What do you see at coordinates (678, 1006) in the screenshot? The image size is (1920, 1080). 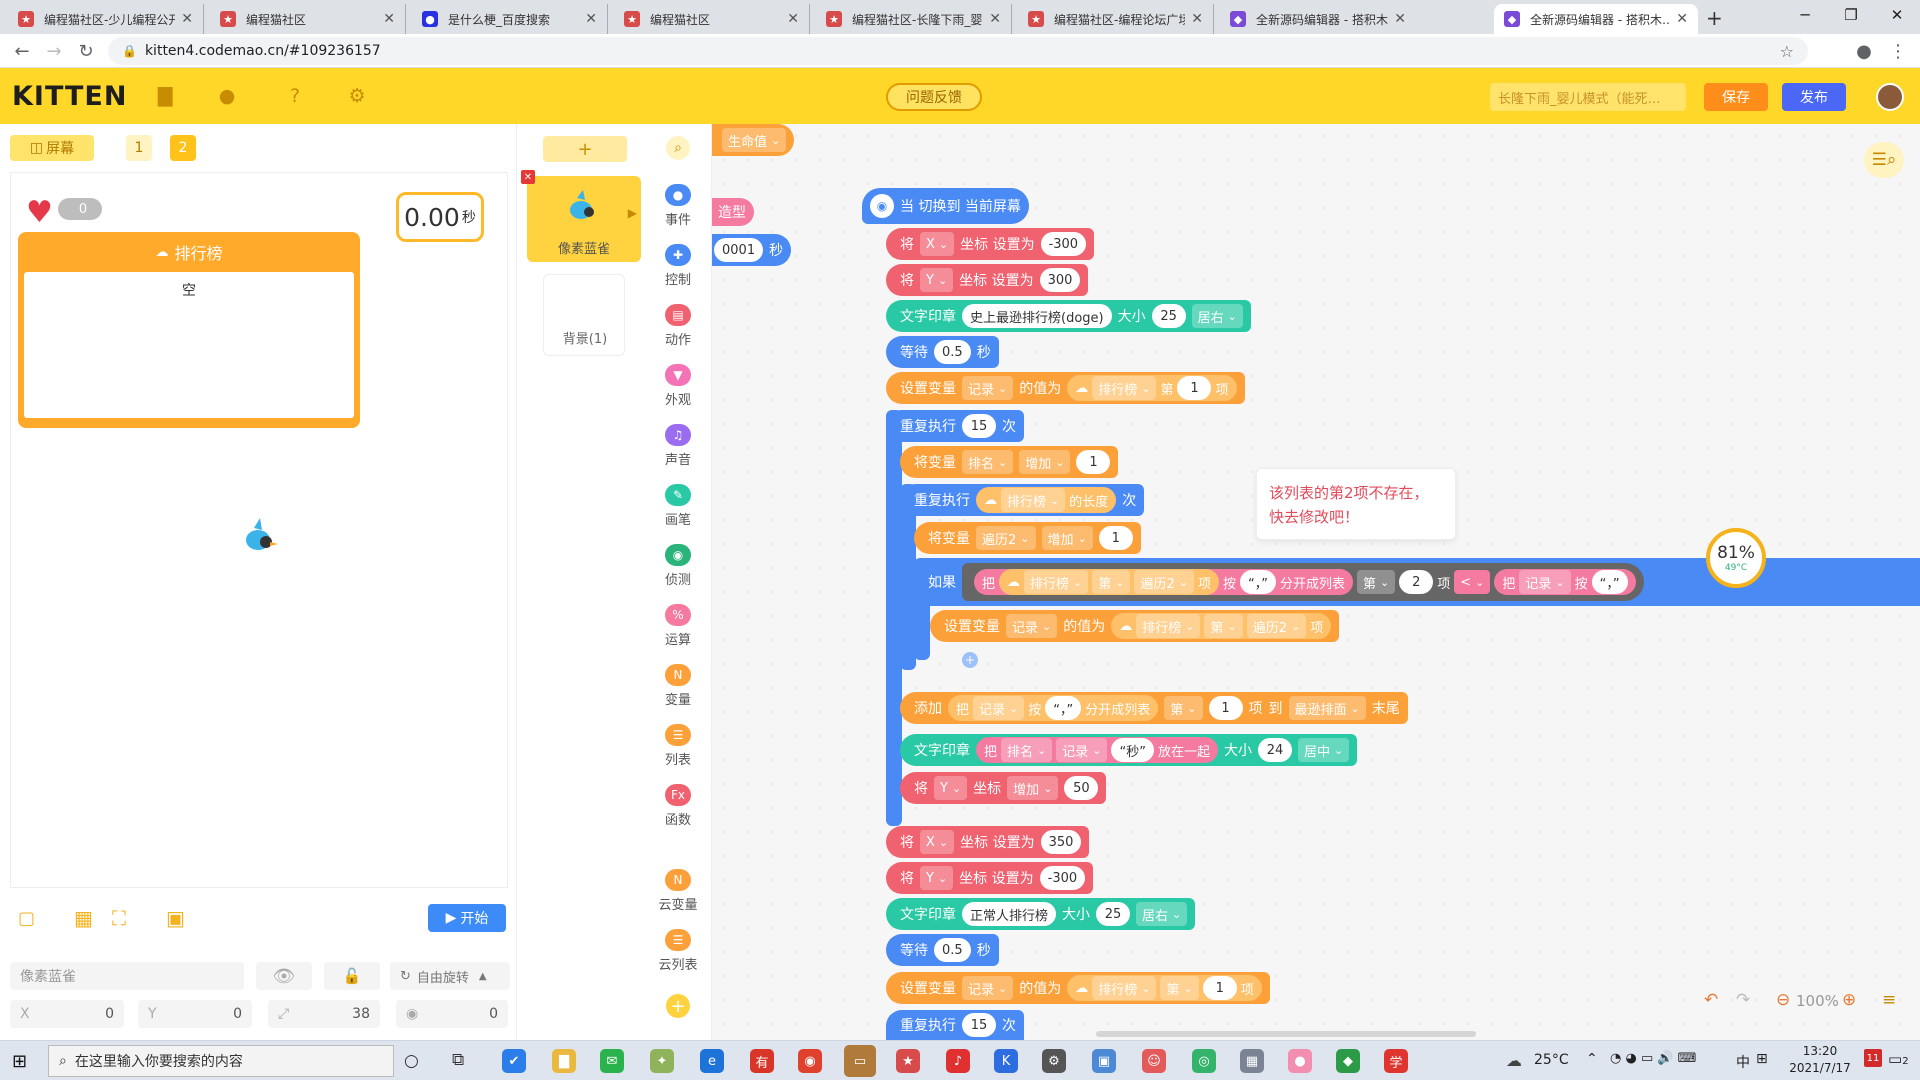 I see `add-extension-icon: +` at bounding box center [678, 1006].